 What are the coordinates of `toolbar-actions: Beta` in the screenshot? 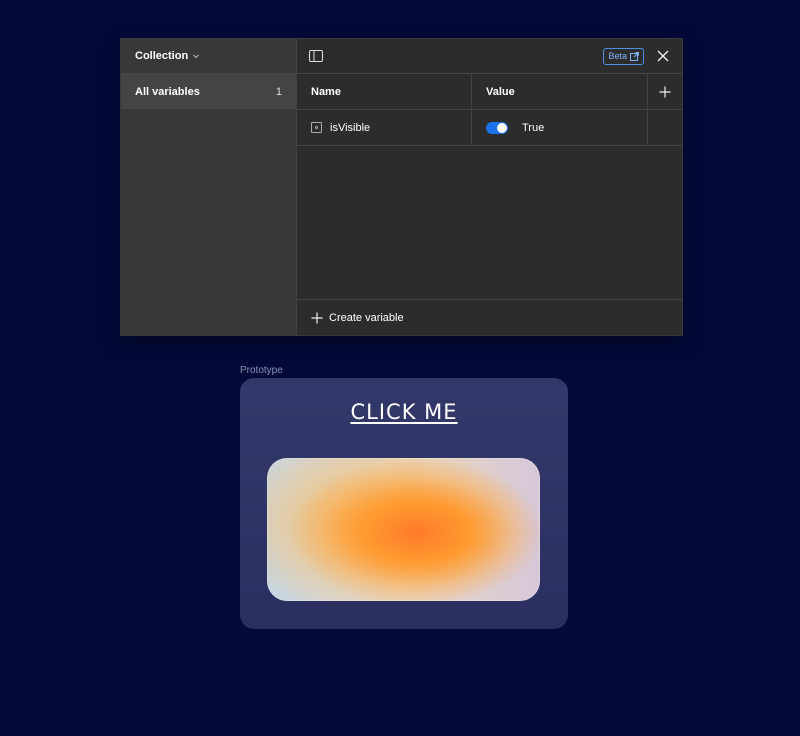 It's located at (637, 56).